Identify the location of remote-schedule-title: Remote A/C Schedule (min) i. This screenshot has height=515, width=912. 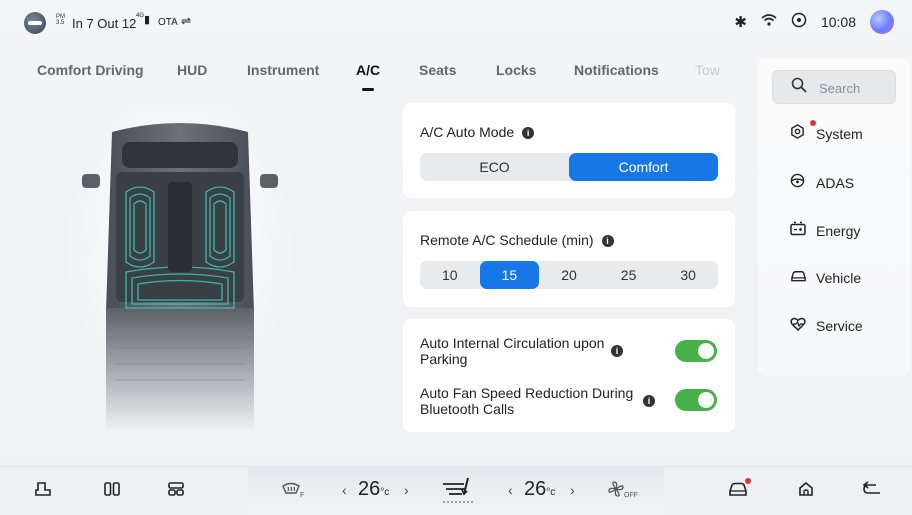
(517, 240).